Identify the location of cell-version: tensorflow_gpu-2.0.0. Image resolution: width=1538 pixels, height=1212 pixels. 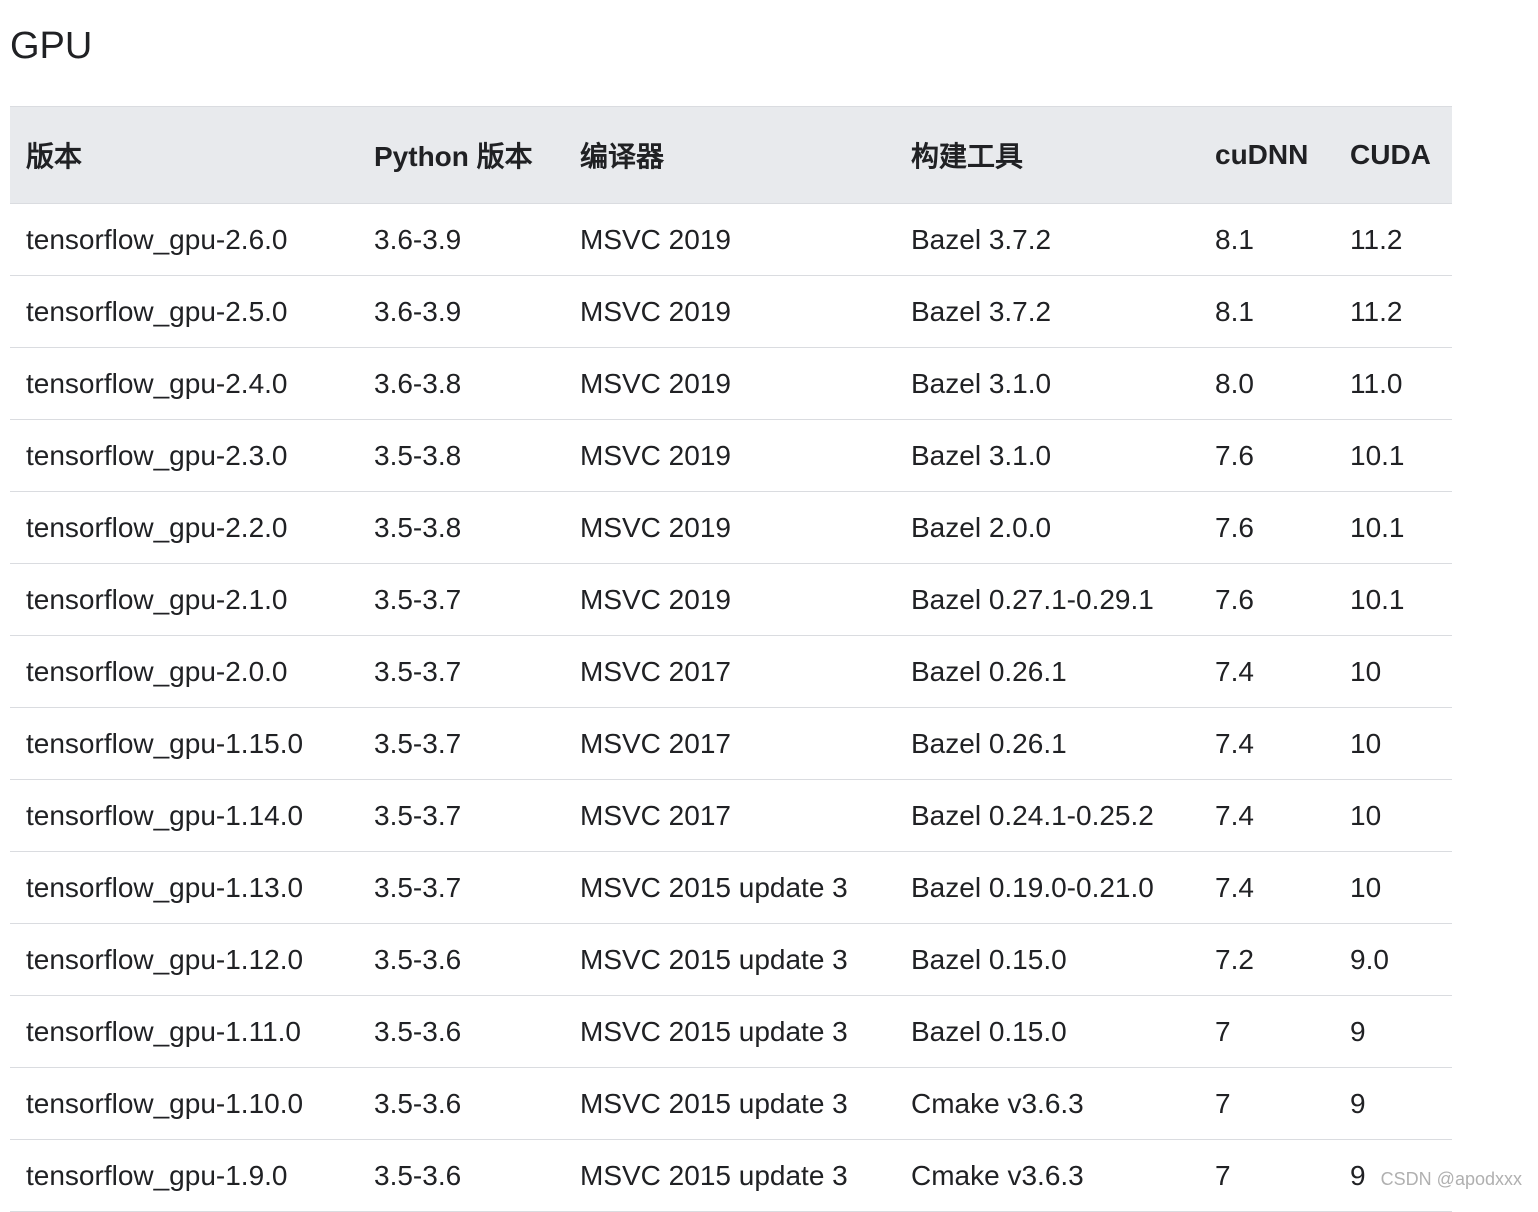
(184, 671).